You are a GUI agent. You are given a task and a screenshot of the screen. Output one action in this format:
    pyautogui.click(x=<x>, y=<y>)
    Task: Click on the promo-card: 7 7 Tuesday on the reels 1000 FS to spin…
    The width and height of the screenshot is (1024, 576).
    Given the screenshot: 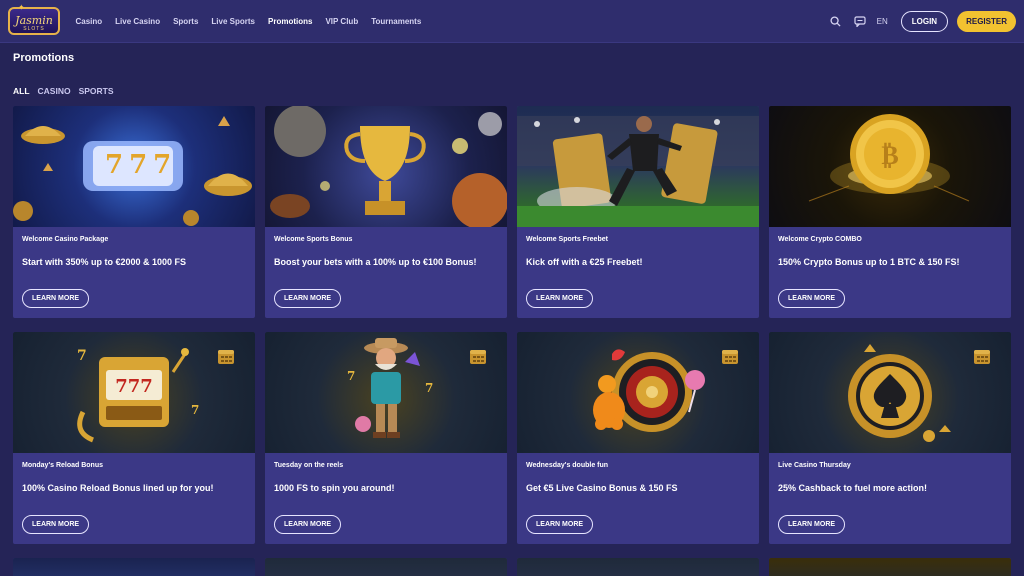 What is the action you would take?
    pyautogui.click(x=386, y=438)
    